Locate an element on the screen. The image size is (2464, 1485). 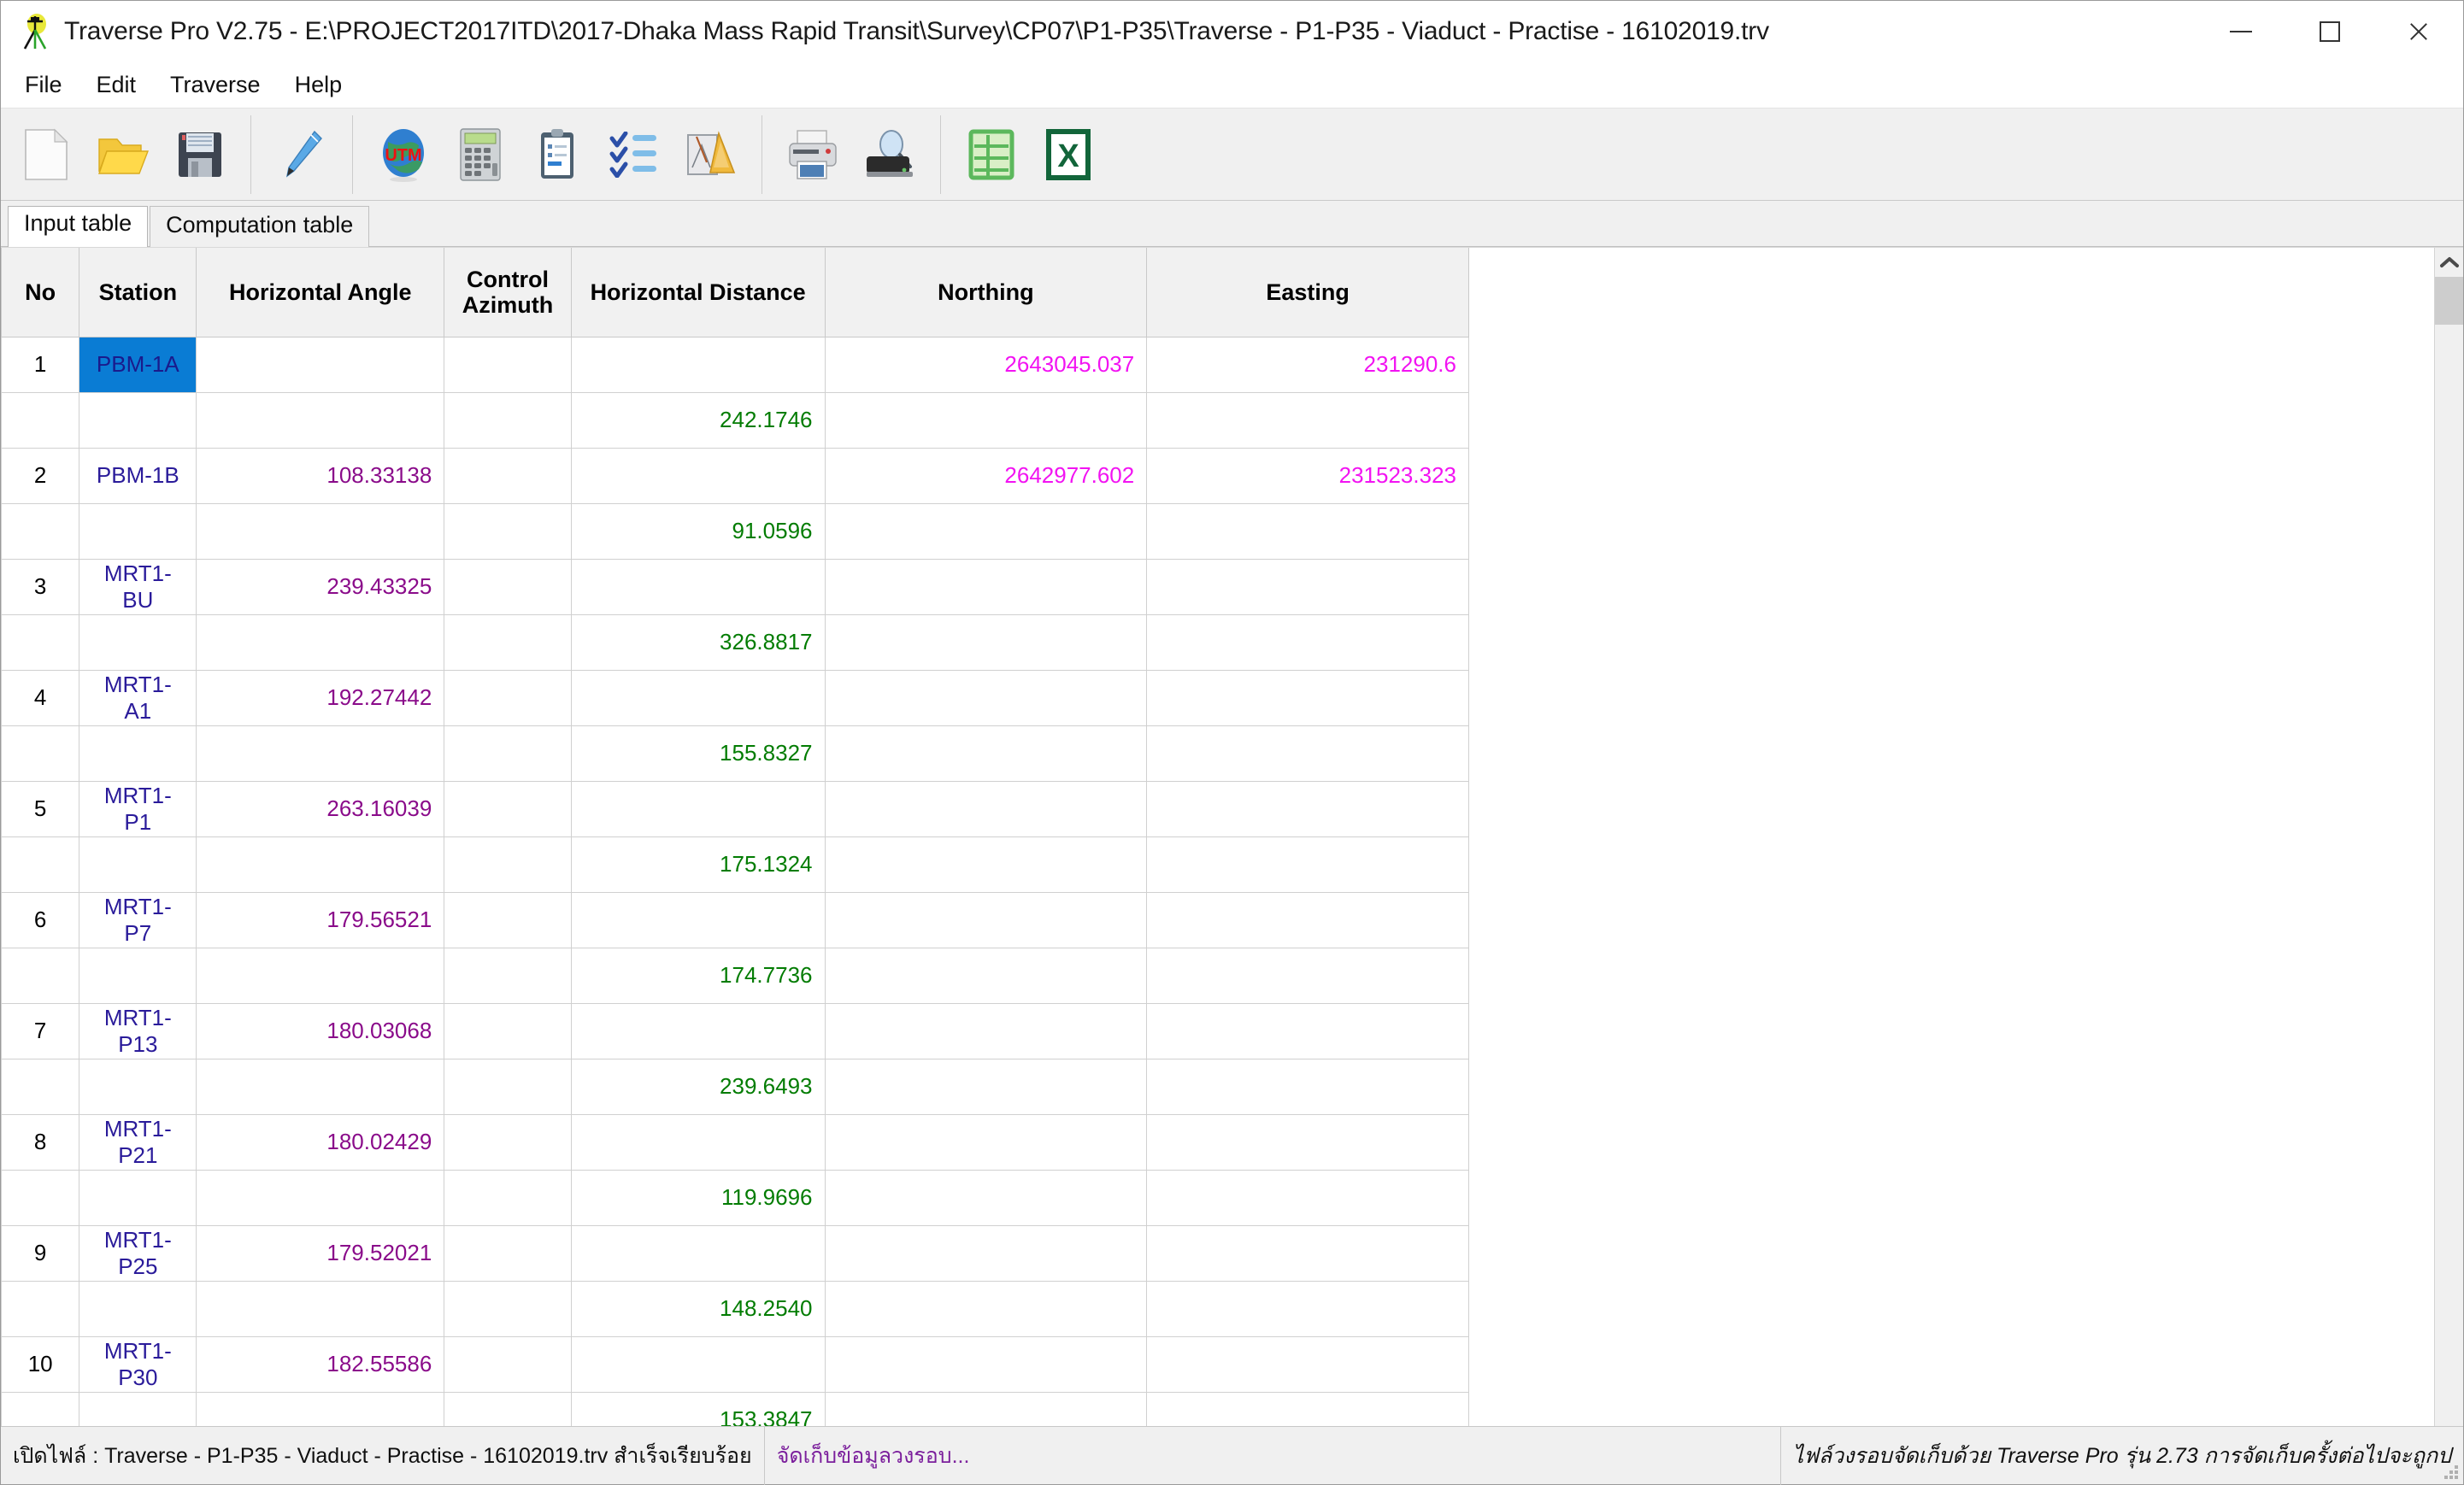
cell-row-number: 7 is located at coordinates (40, 1030).